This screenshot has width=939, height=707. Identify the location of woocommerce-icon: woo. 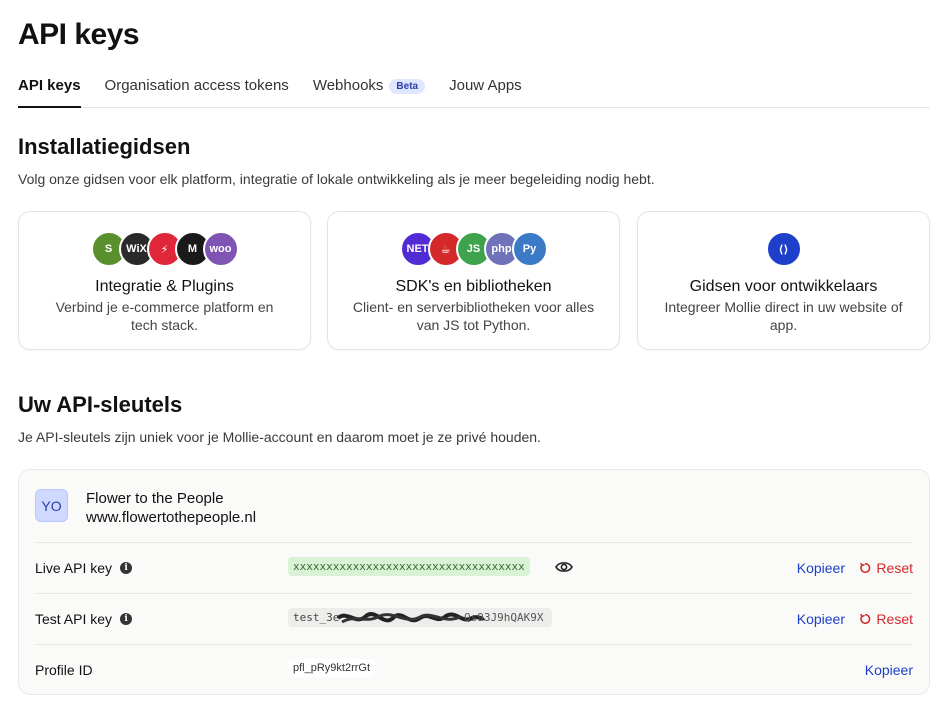
(220, 249).